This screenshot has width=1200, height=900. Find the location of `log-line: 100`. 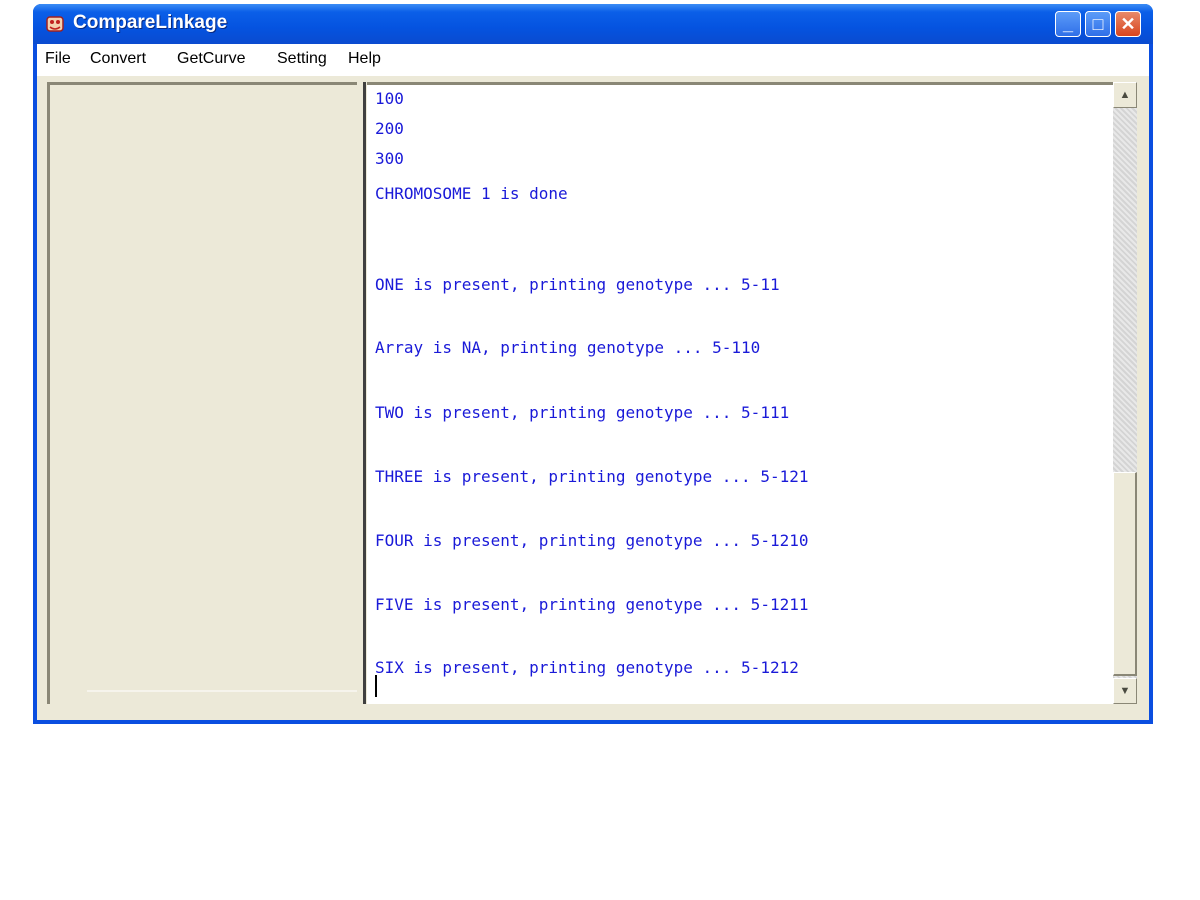

log-line: 100 is located at coordinates (389, 98).